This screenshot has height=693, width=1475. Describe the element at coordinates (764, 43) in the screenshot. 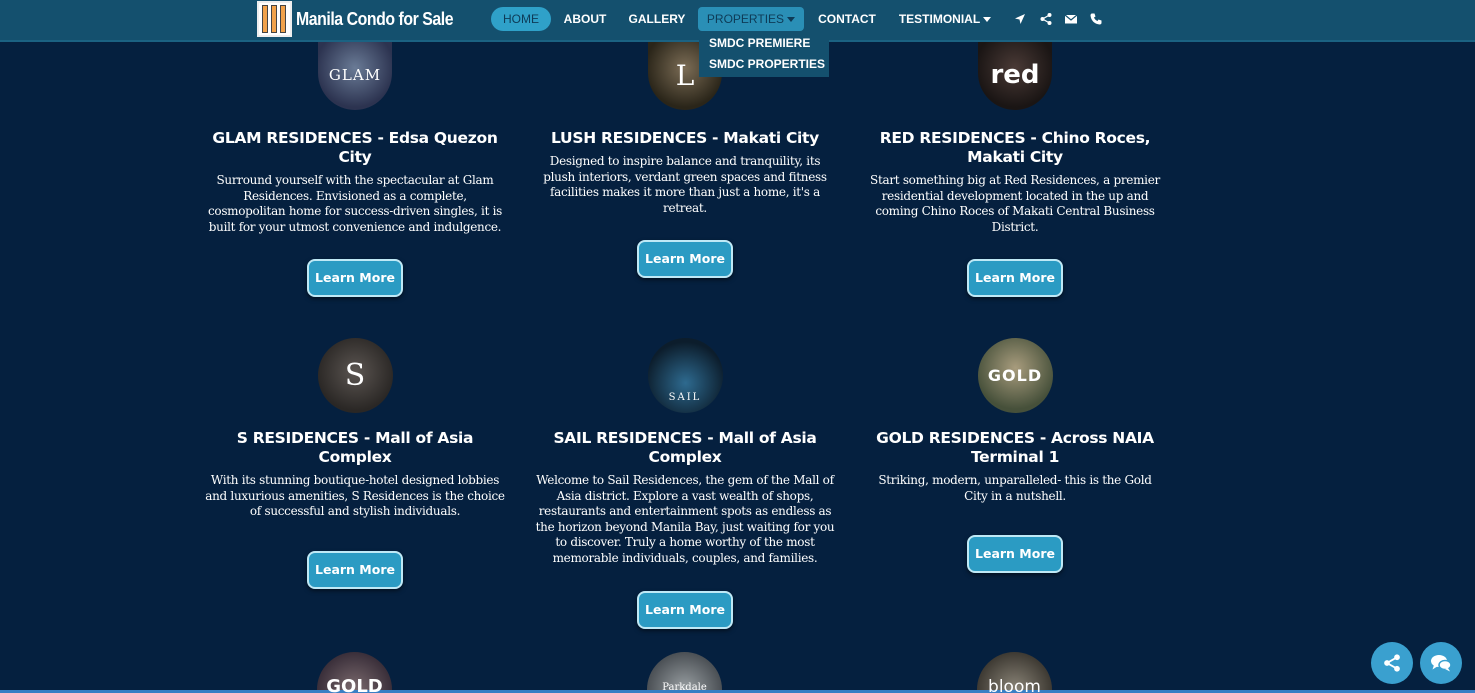

I see `dropdown-item-smdc-premiere: SMDC PREMIERE` at that location.